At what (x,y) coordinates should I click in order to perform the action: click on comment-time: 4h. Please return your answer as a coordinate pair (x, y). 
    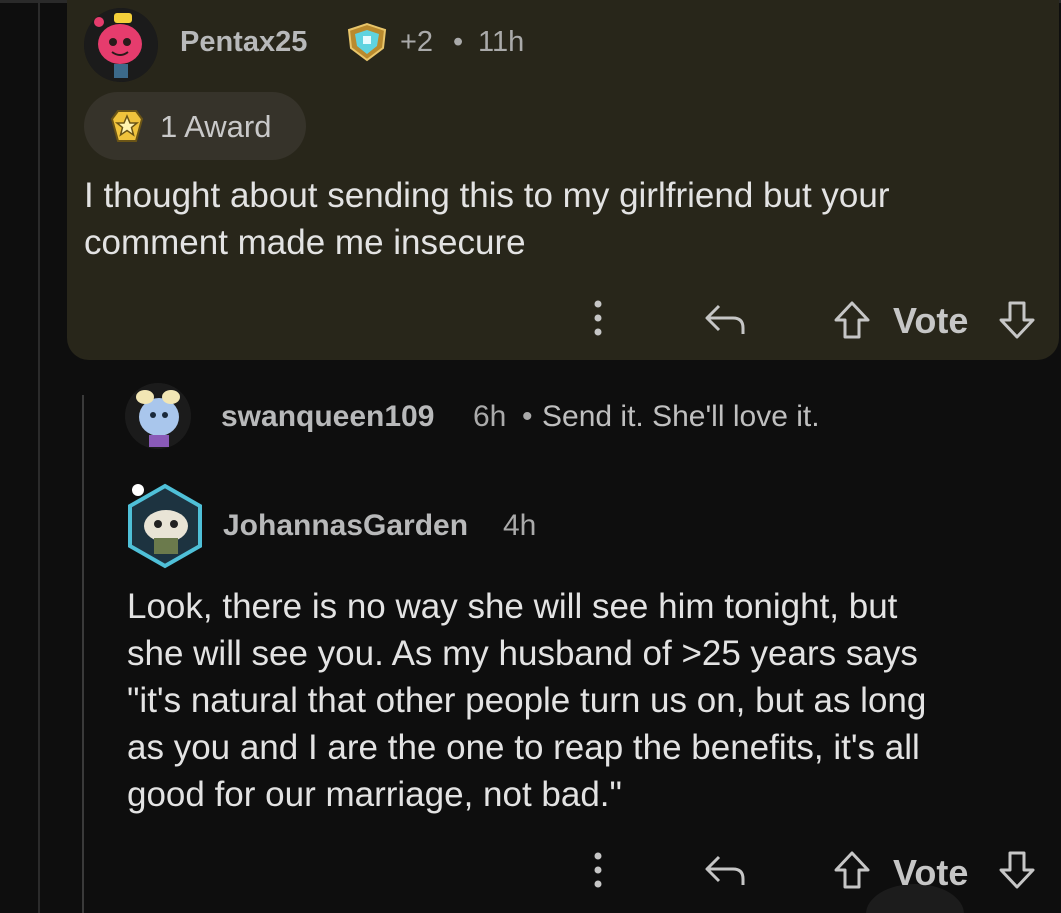
    Looking at the image, I should click on (520, 525).